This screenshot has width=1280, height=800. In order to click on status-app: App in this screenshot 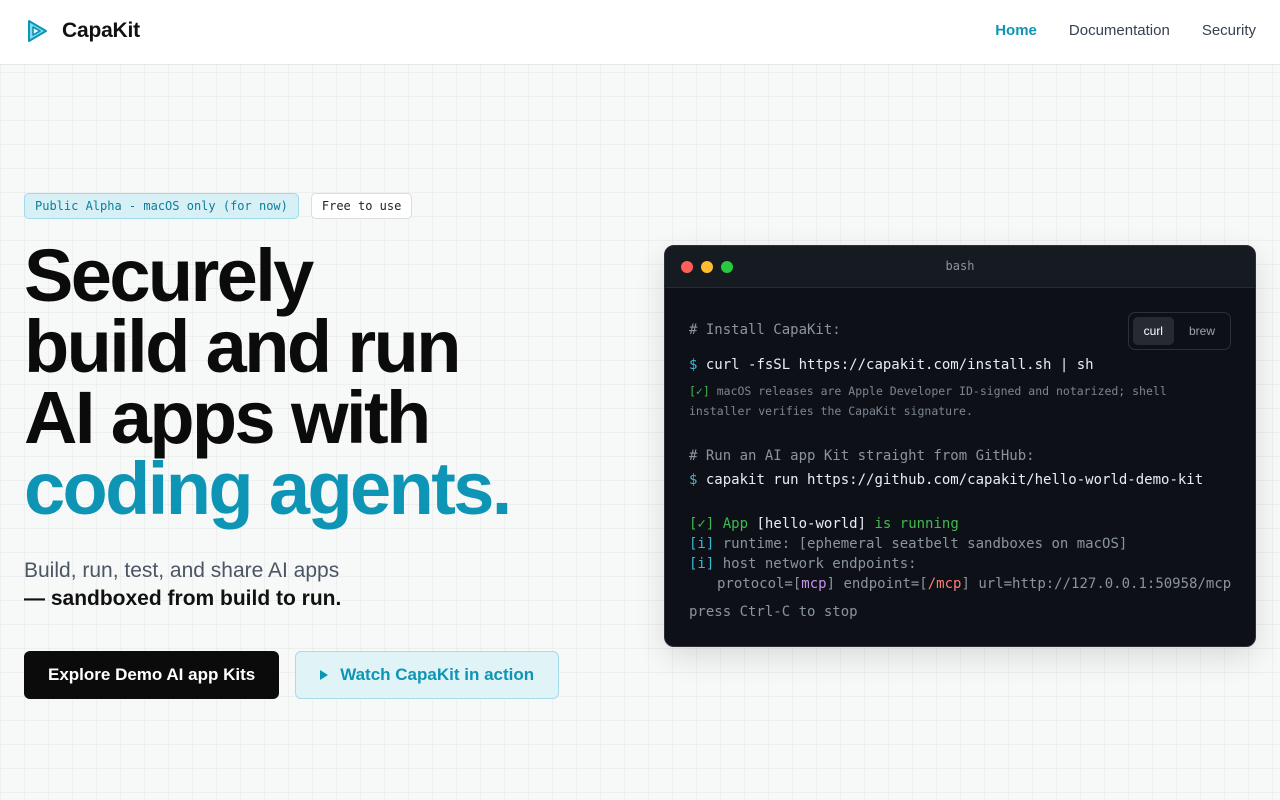, I will do `click(735, 524)`.